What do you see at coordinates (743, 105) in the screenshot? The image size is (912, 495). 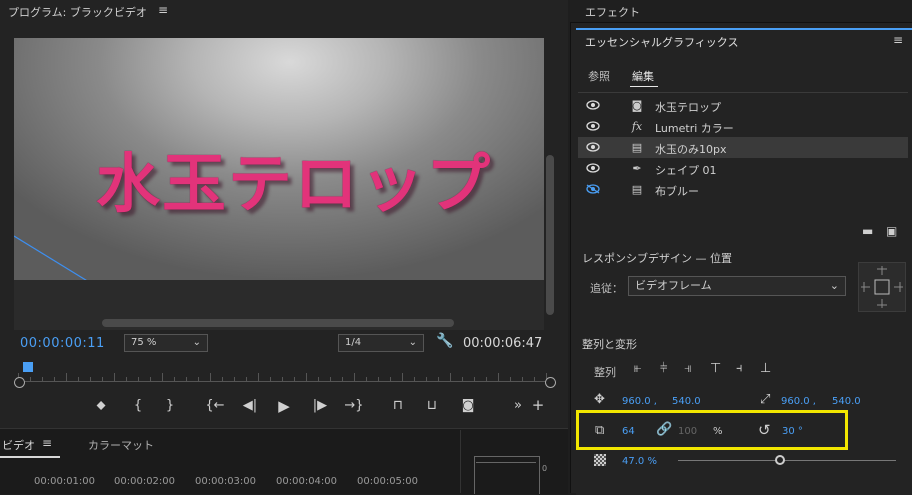 I see `layer-row: ◙ 水玉テロップ` at bounding box center [743, 105].